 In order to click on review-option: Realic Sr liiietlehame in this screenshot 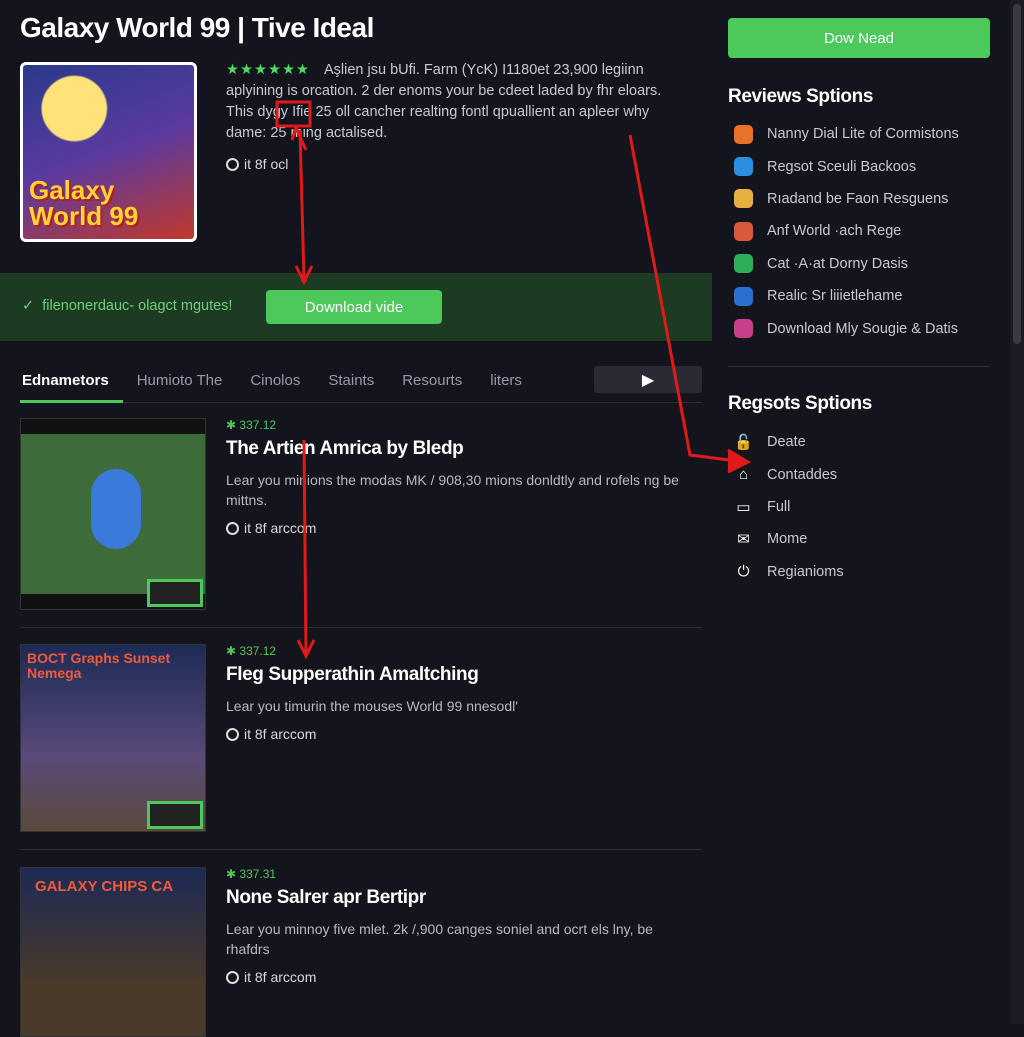, I will do `click(846, 296)`.